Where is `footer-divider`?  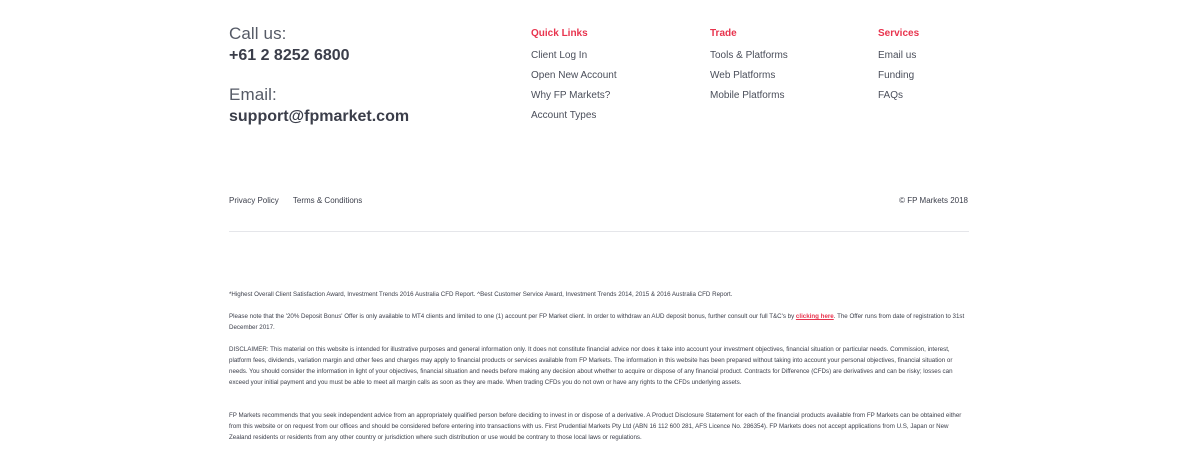
footer-divider is located at coordinates (599, 231).